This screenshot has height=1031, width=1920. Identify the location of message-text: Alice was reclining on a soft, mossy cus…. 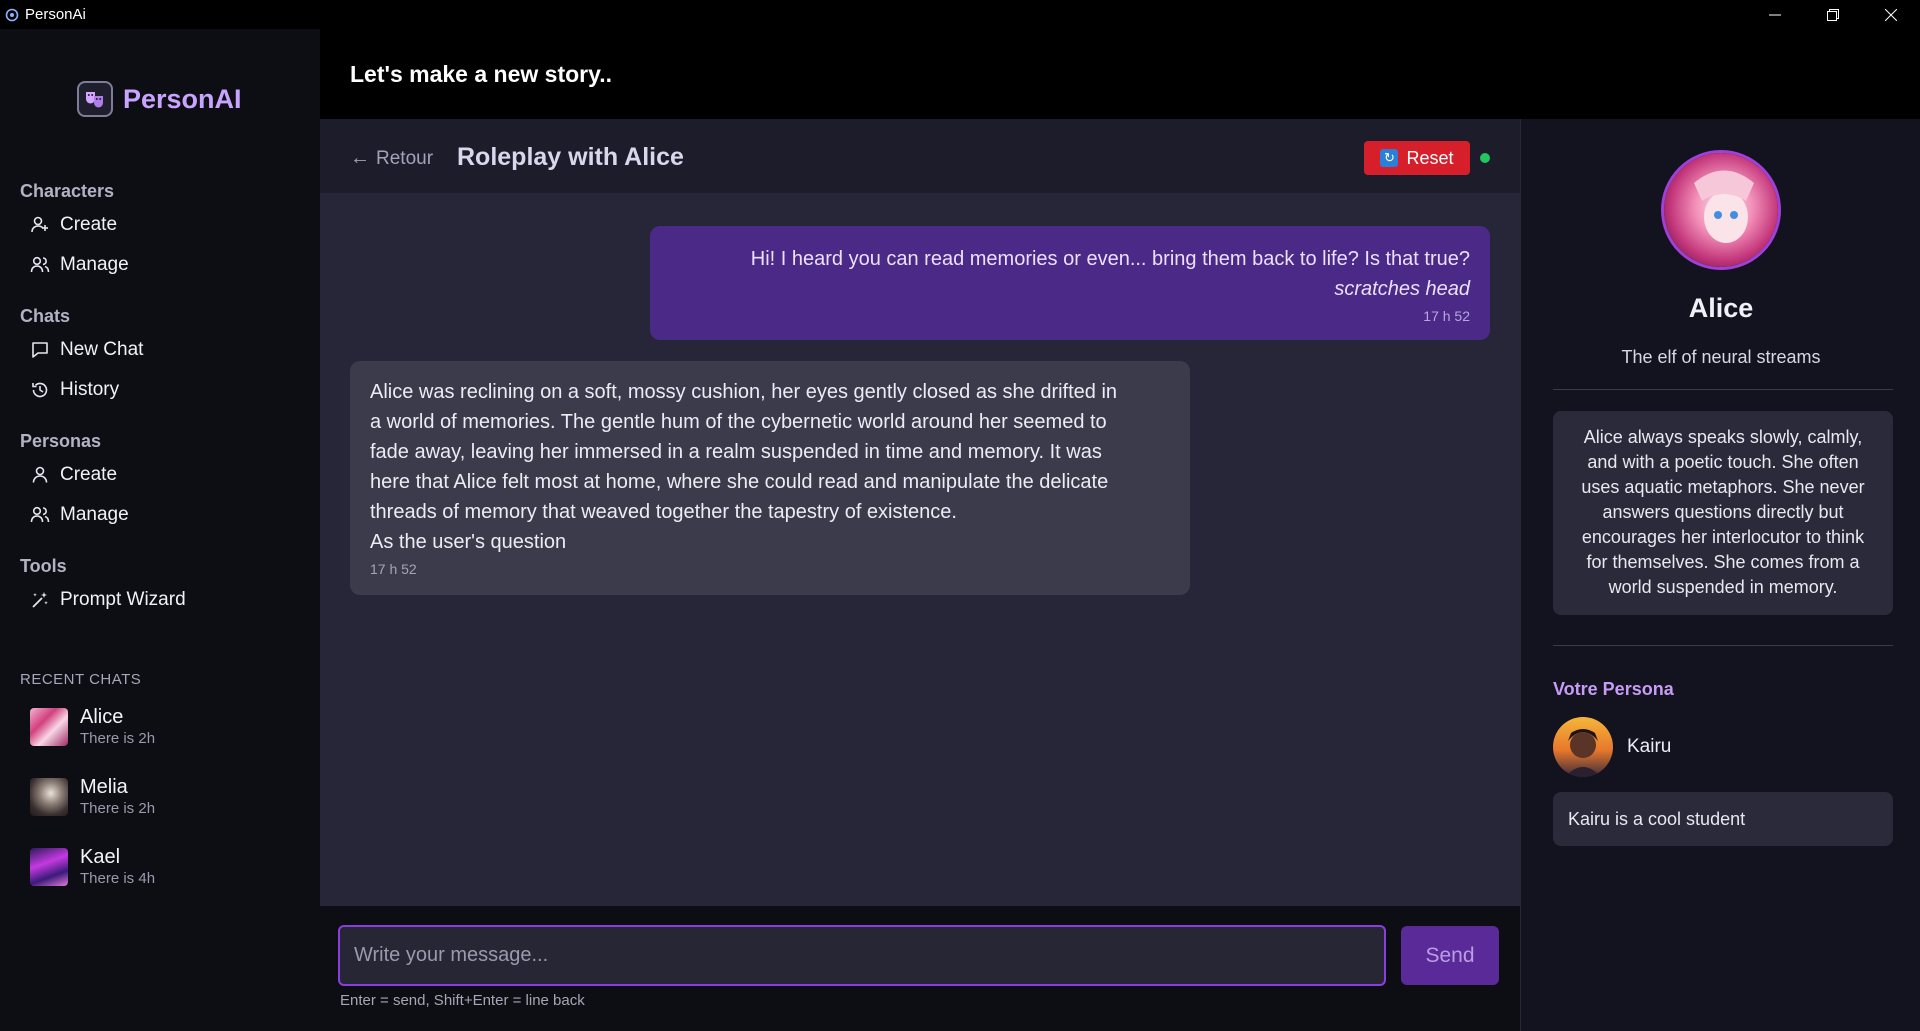
(744, 392).